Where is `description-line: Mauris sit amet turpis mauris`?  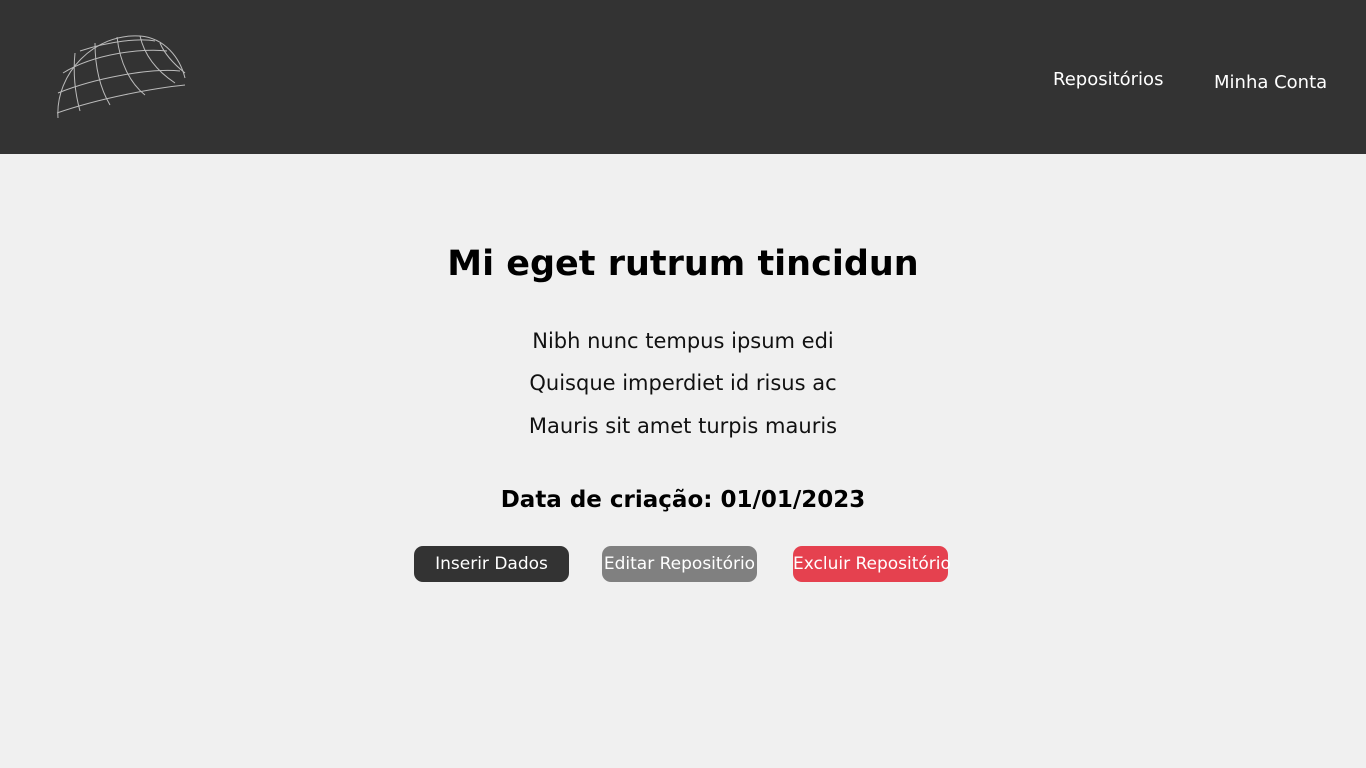 description-line: Mauris sit amet turpis mauris is located at coordinates (683, 426).